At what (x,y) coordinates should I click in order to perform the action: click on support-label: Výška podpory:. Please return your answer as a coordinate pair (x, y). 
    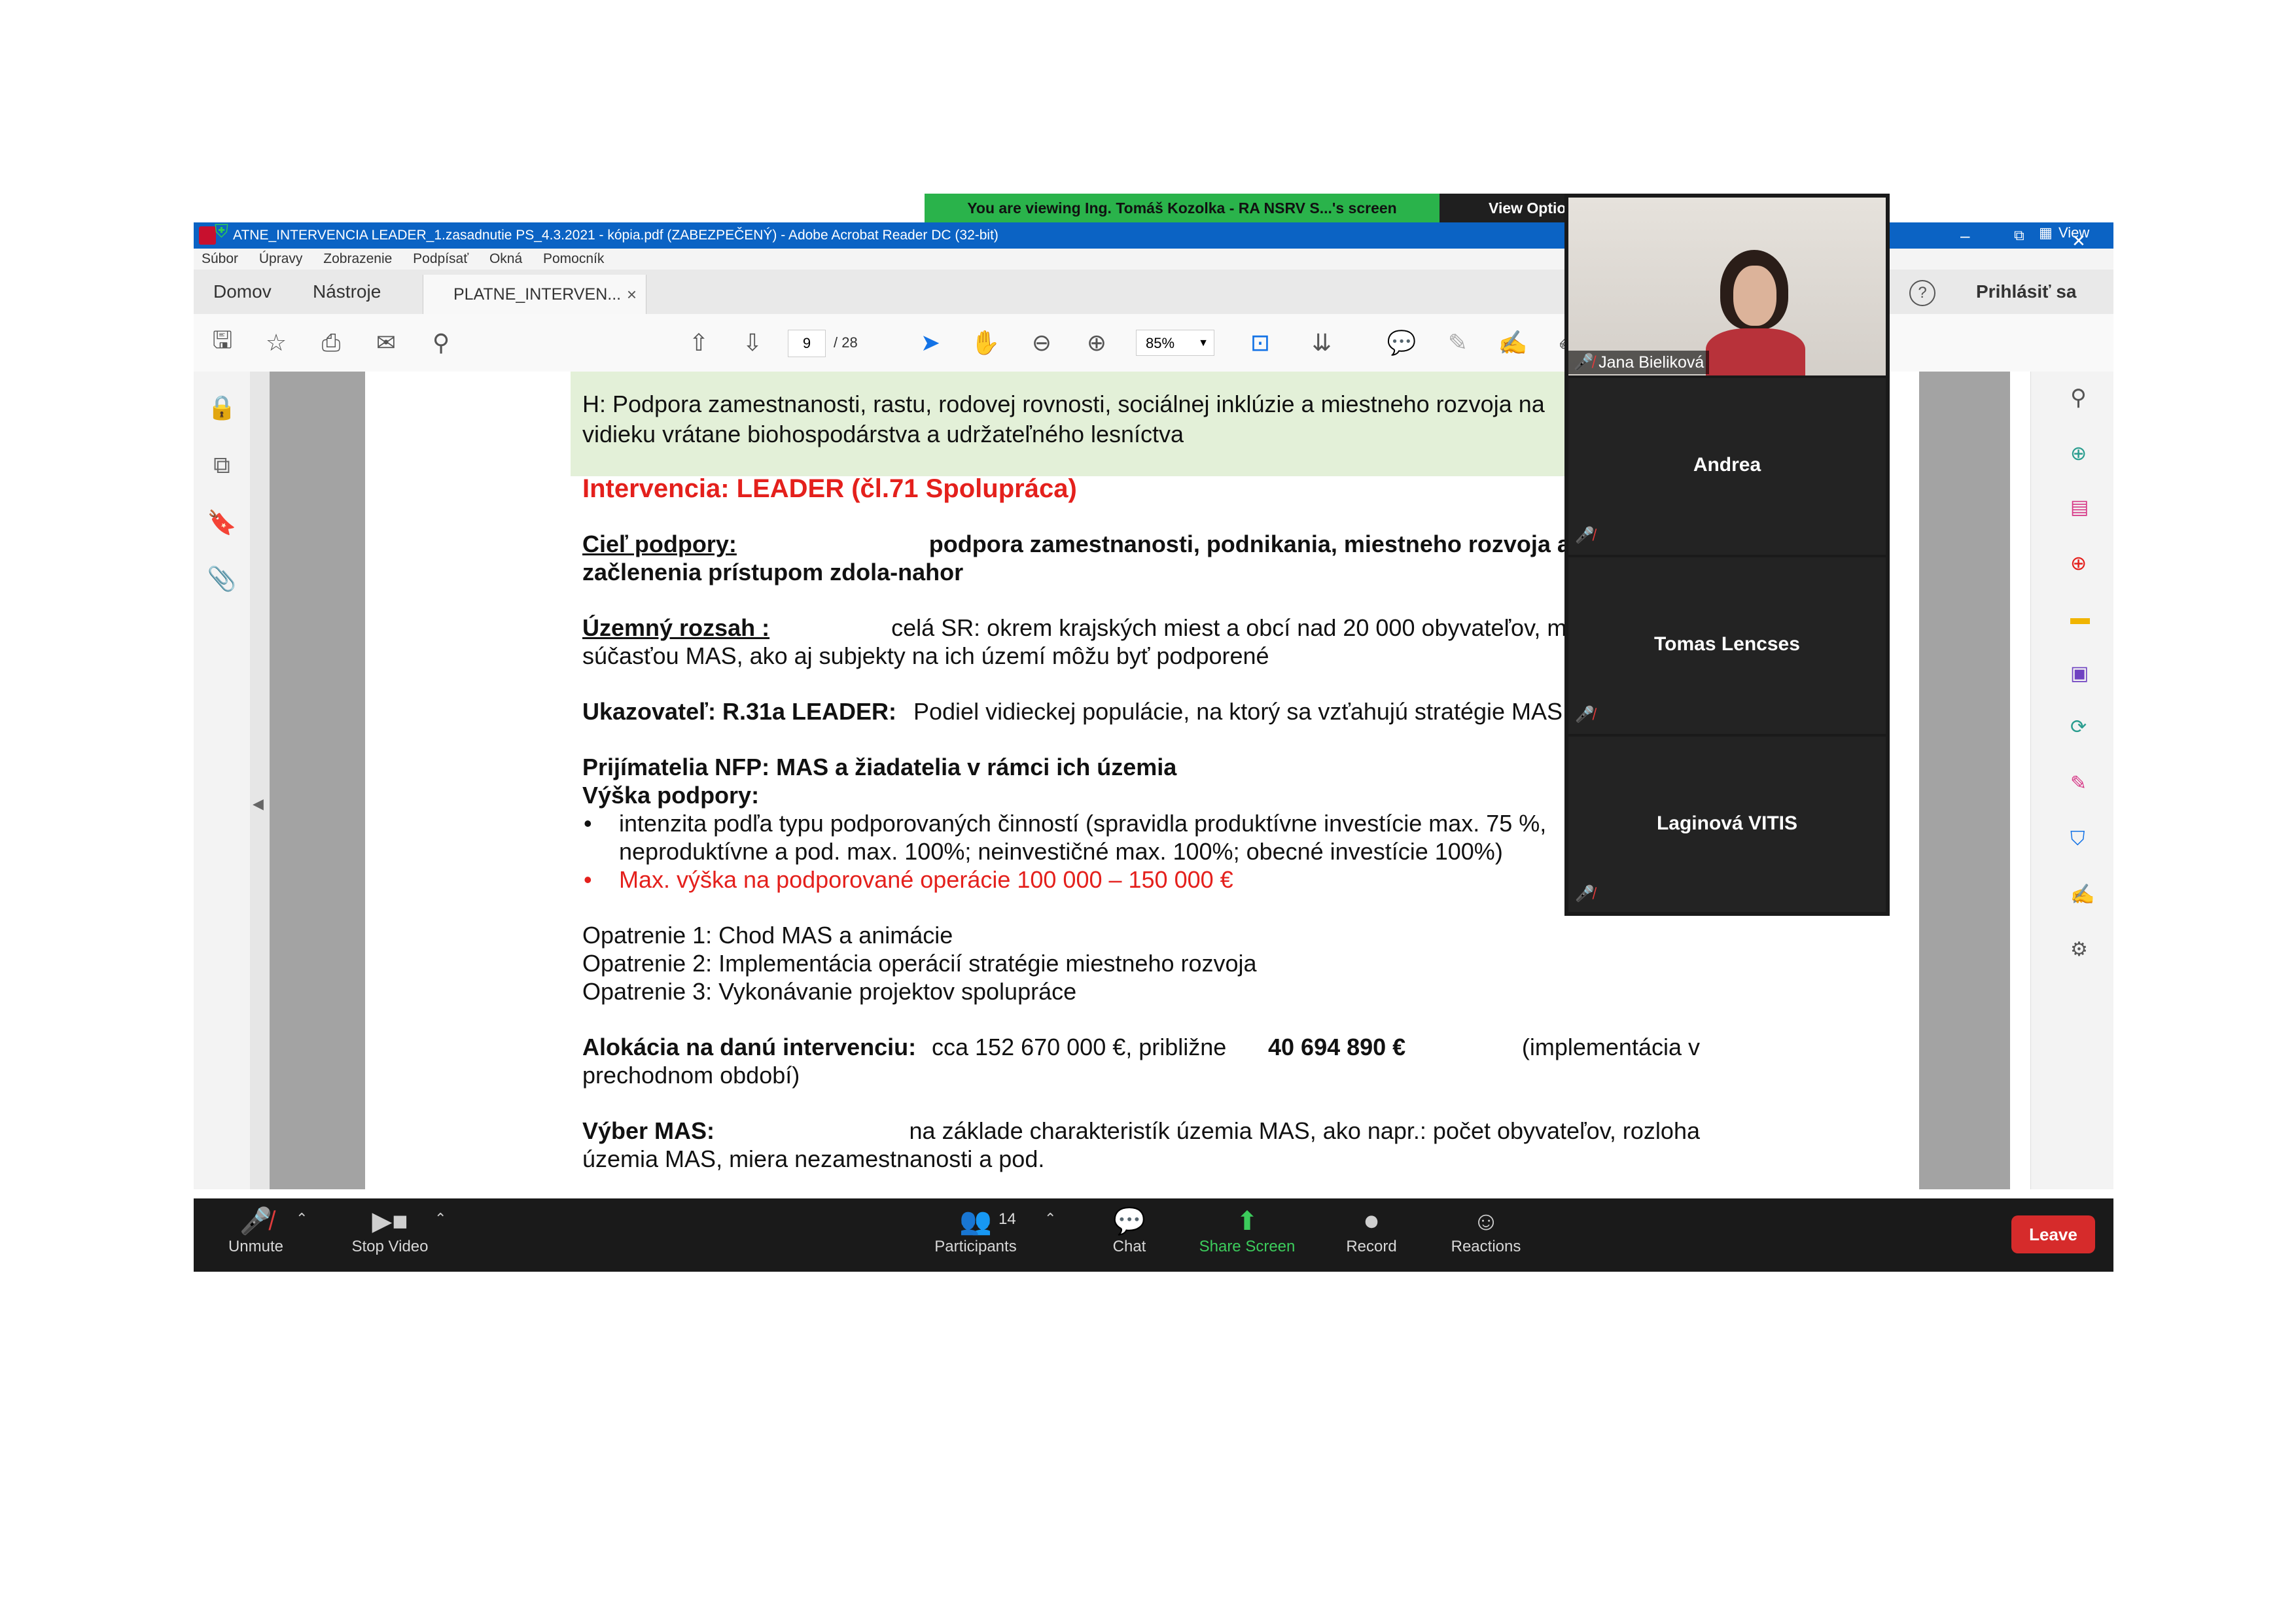
    Looking at the image, I should click on (671, 795).